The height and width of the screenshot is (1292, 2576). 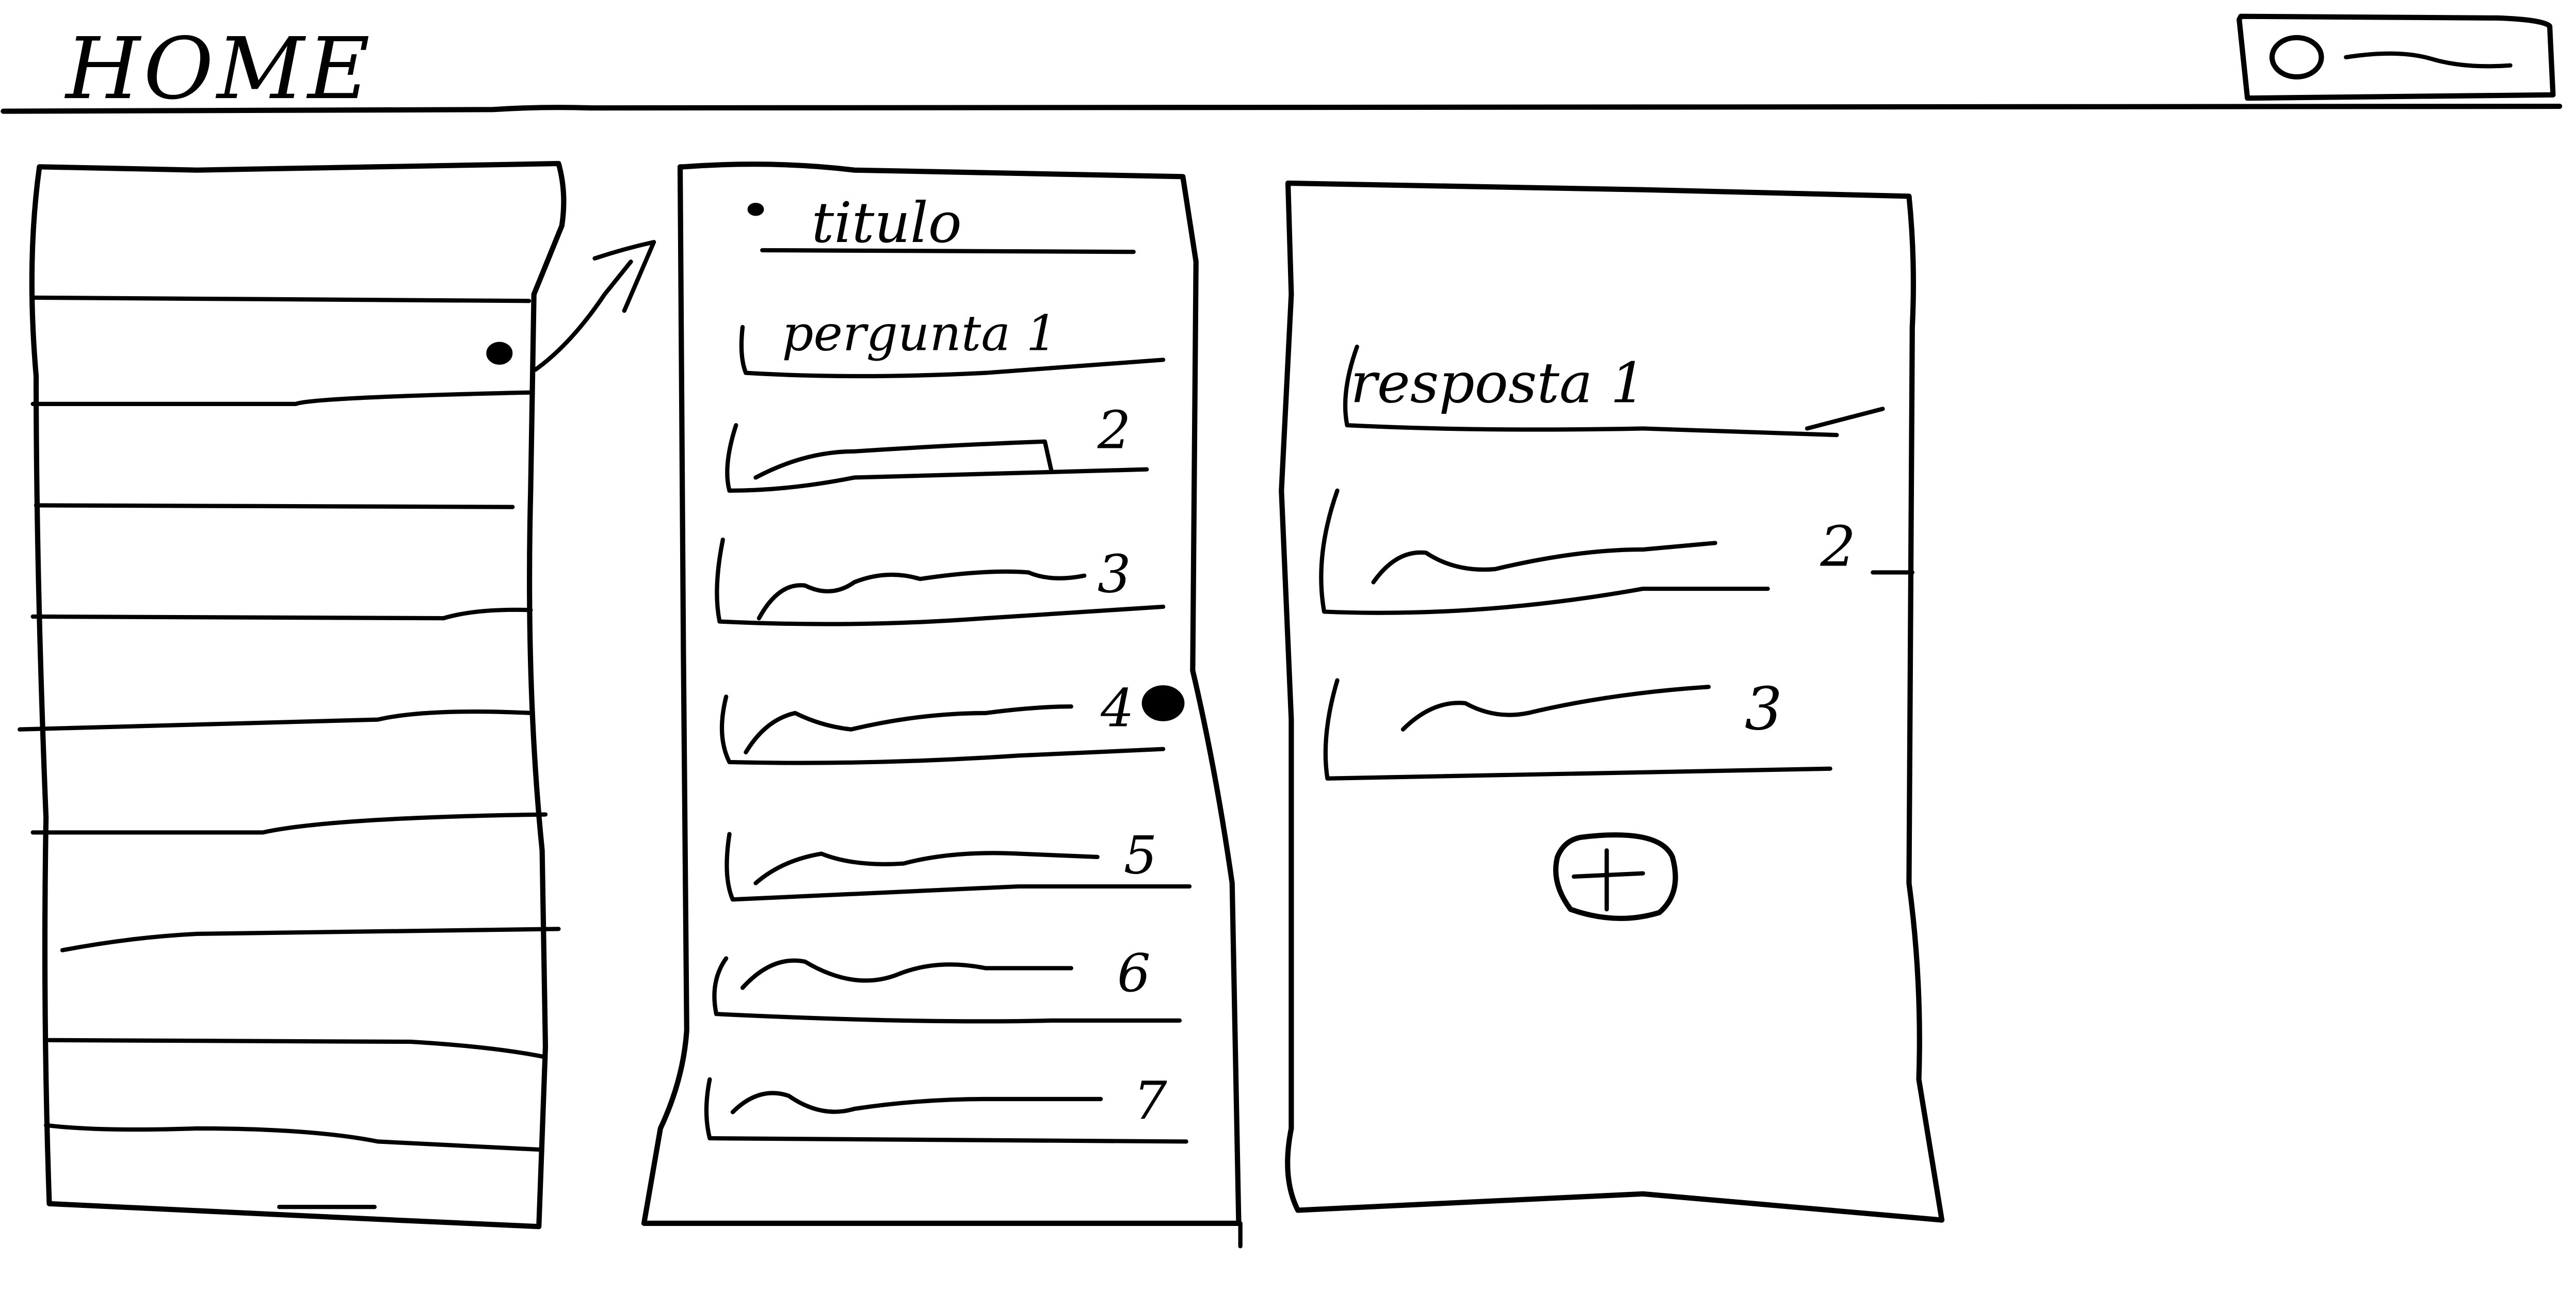 What do you see at coordinates (500, 353) in the screenshot?
I see `selected-row-dot` at bounding box center [500, 353].